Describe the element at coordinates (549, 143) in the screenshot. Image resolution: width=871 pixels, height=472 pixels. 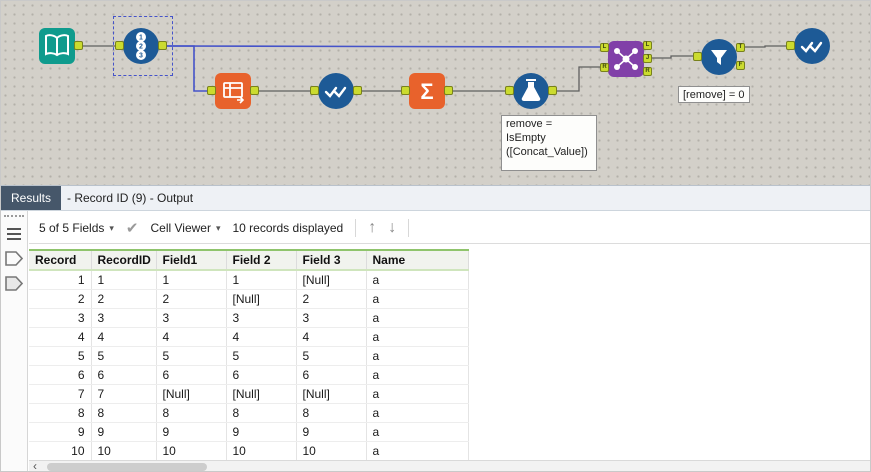
I see `formula-annotation: remove = IsEmpty ([Concat_Value])` at that location.